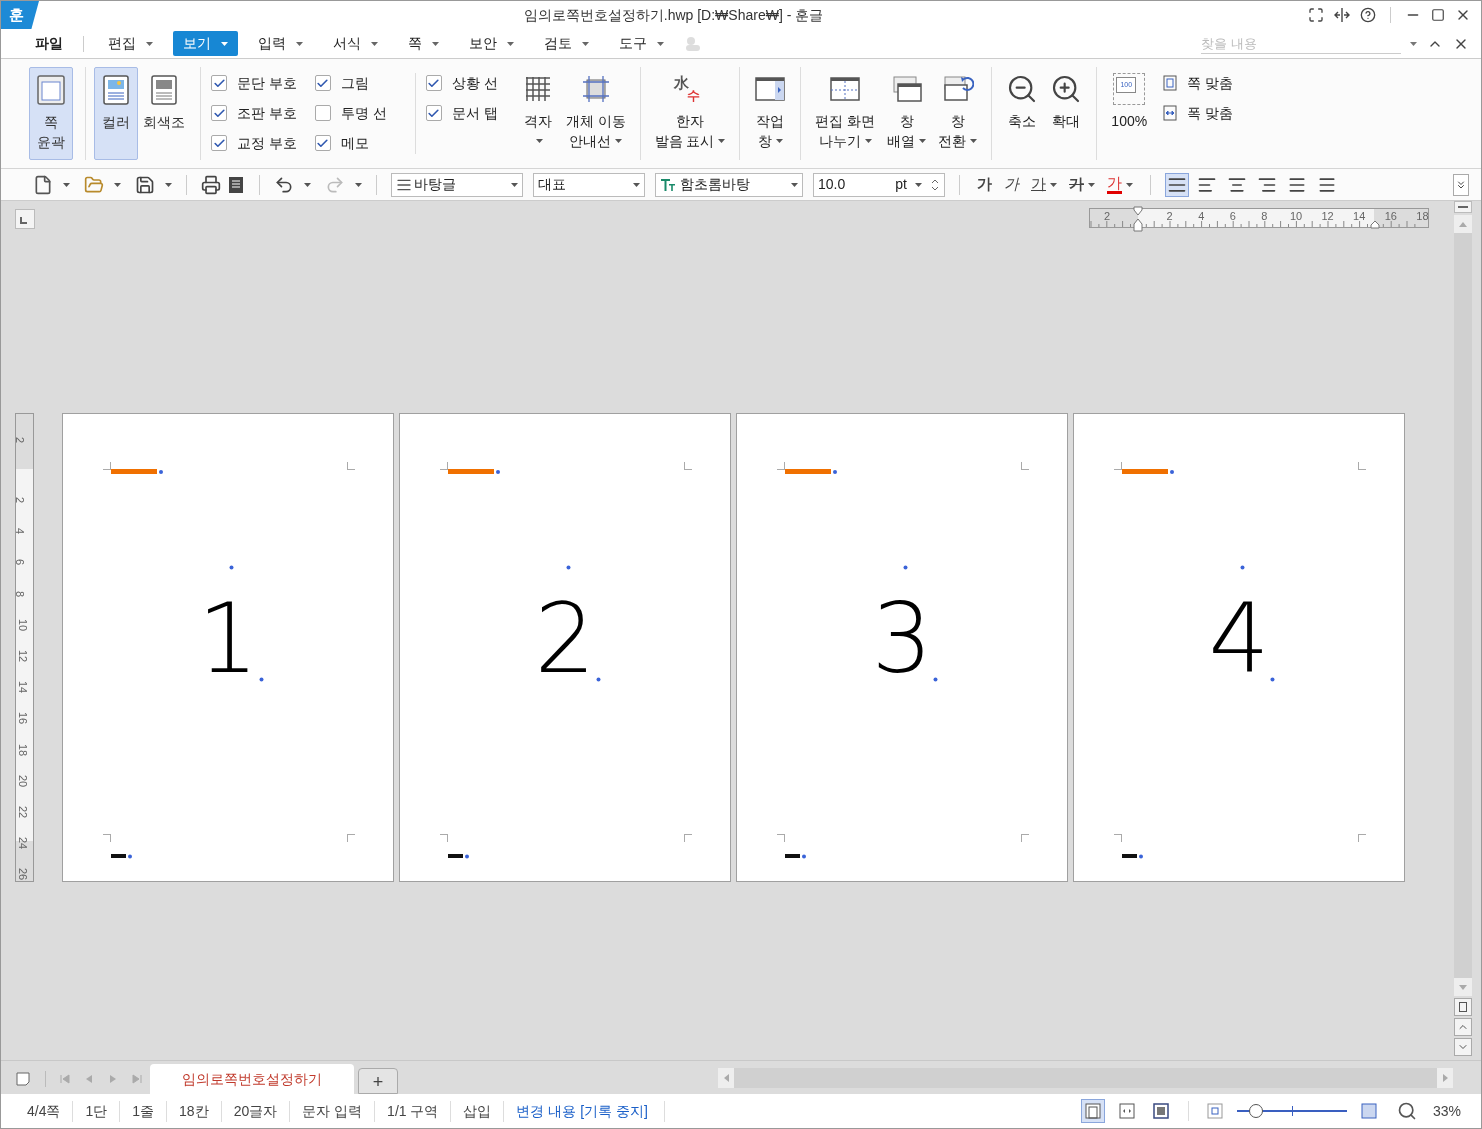 This screenshot has height=1129, width=1482. I want to click on ruler-label: 22, so click(23, 812).